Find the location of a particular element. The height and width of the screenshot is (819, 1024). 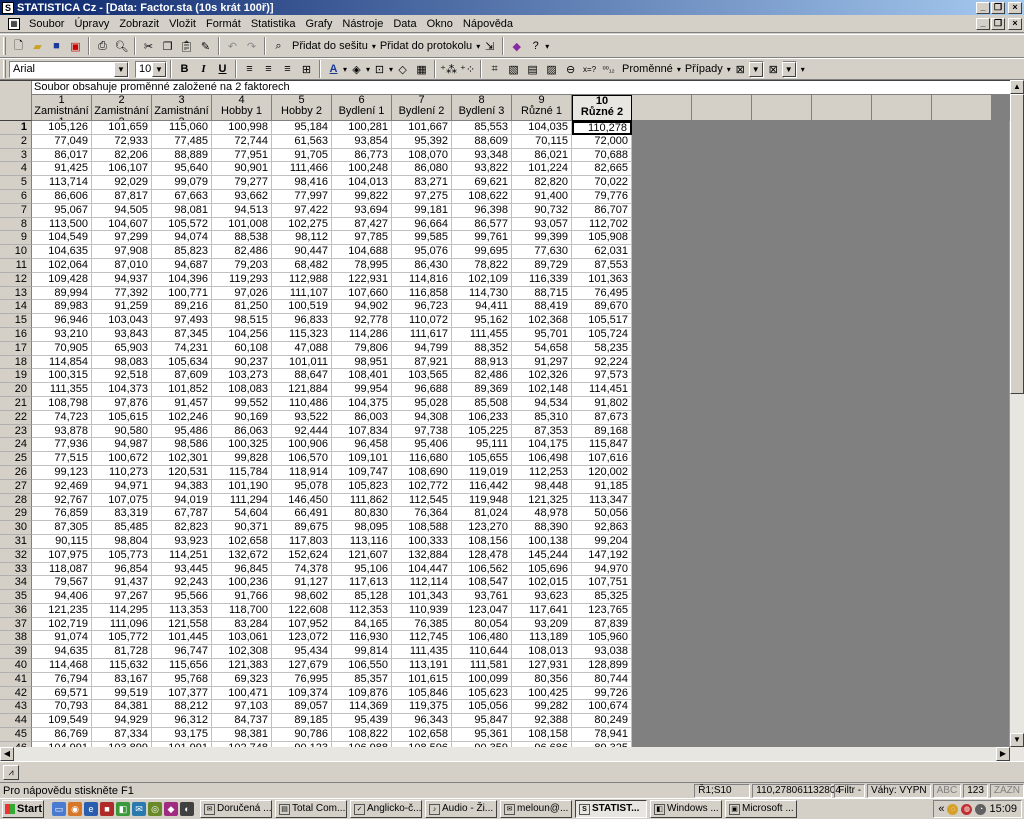

book-icon: ◆ is located at coordinates (516, 46).